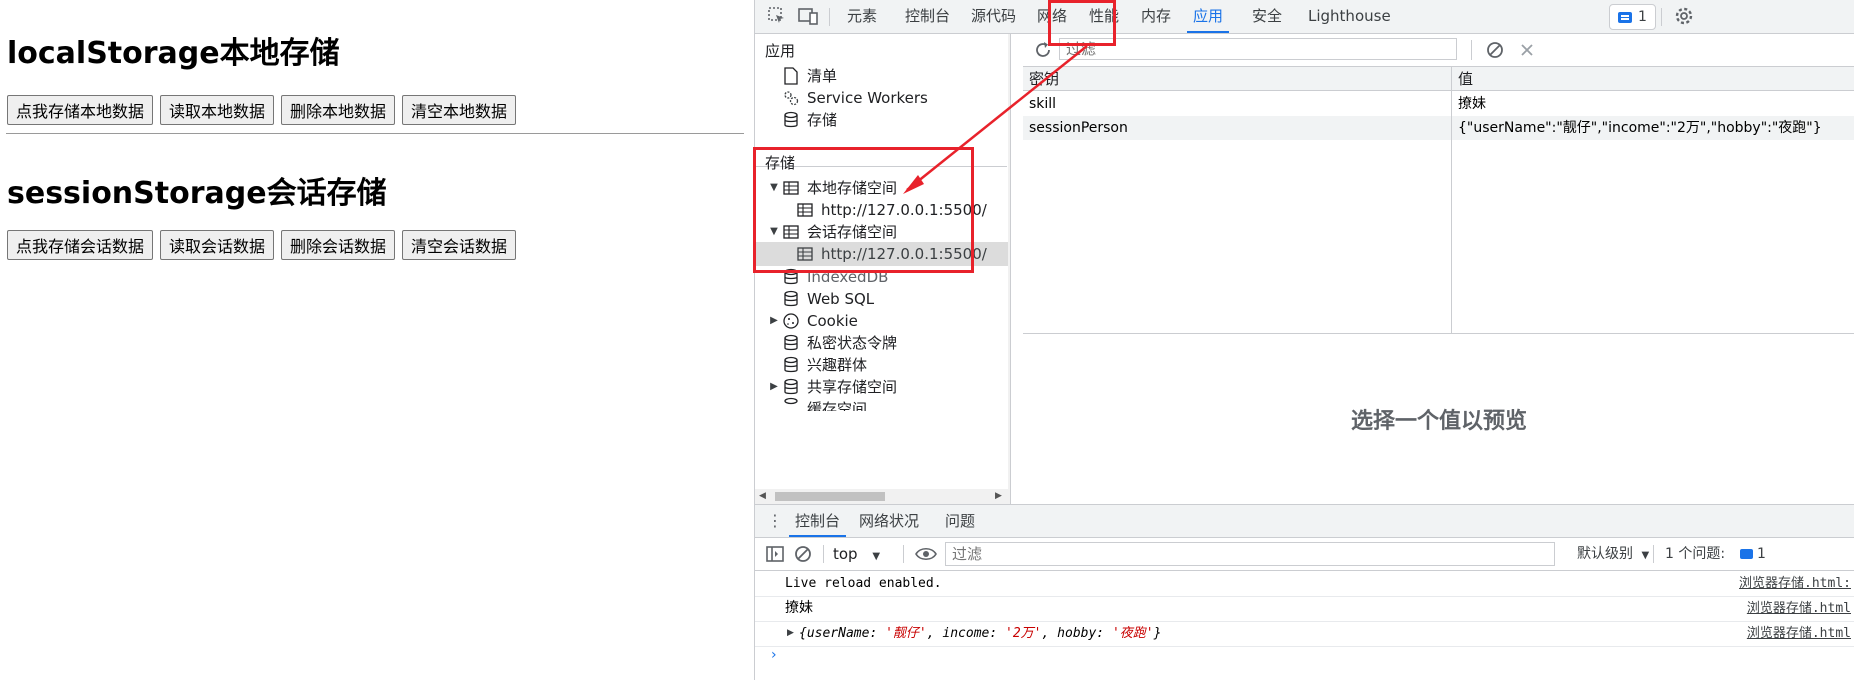 This screenshot has height=681, width=1854. Describe the element at coordinates (1304, 609) in the screenshot. I see `console-message: 撩妹 浏览器存储.html` at that location.